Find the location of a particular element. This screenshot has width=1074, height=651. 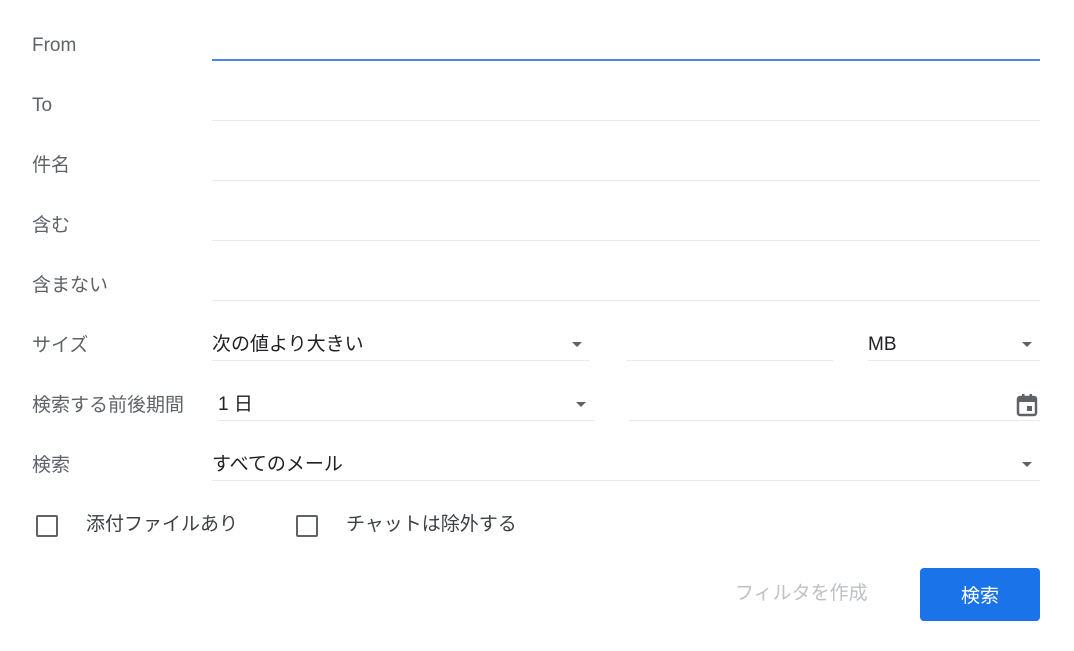

has-words-label: 含む is located at coordinates (51, 225).